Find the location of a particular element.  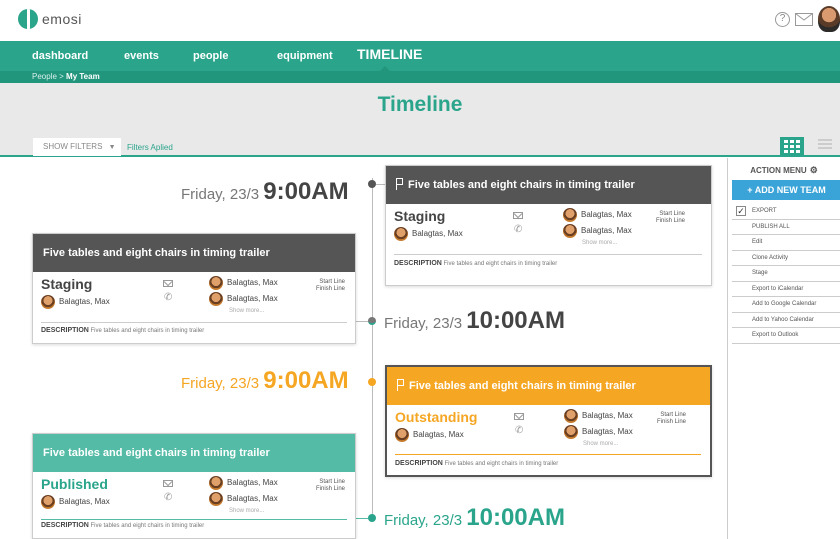

nav-dashboard: dashboard is located at coordinates (60, 56).